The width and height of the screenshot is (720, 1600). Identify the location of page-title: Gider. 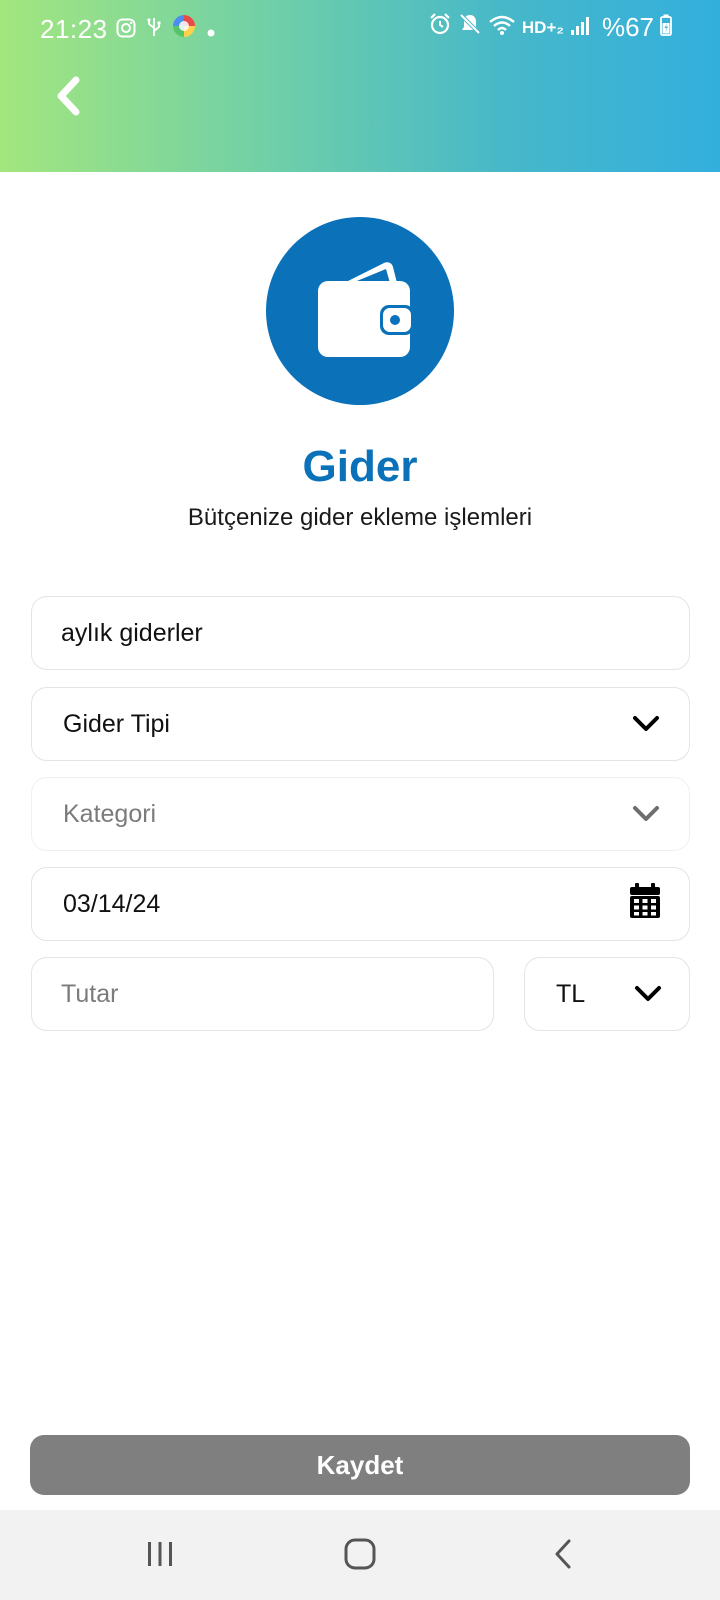
(360, 466).